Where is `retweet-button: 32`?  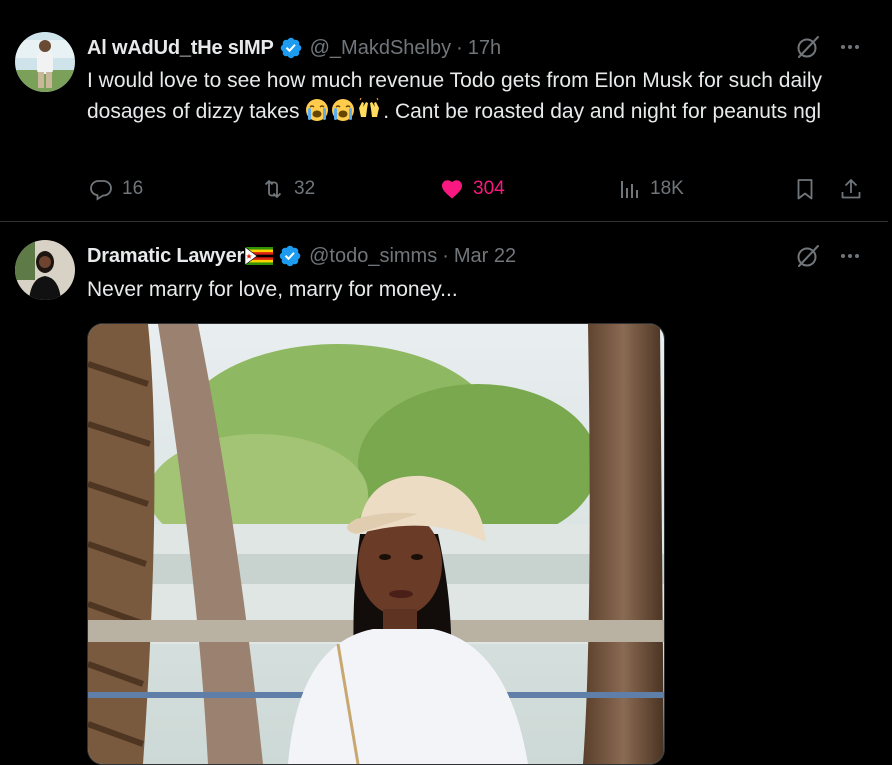 retweet-button: 32 is located at coordinates (288, 189).